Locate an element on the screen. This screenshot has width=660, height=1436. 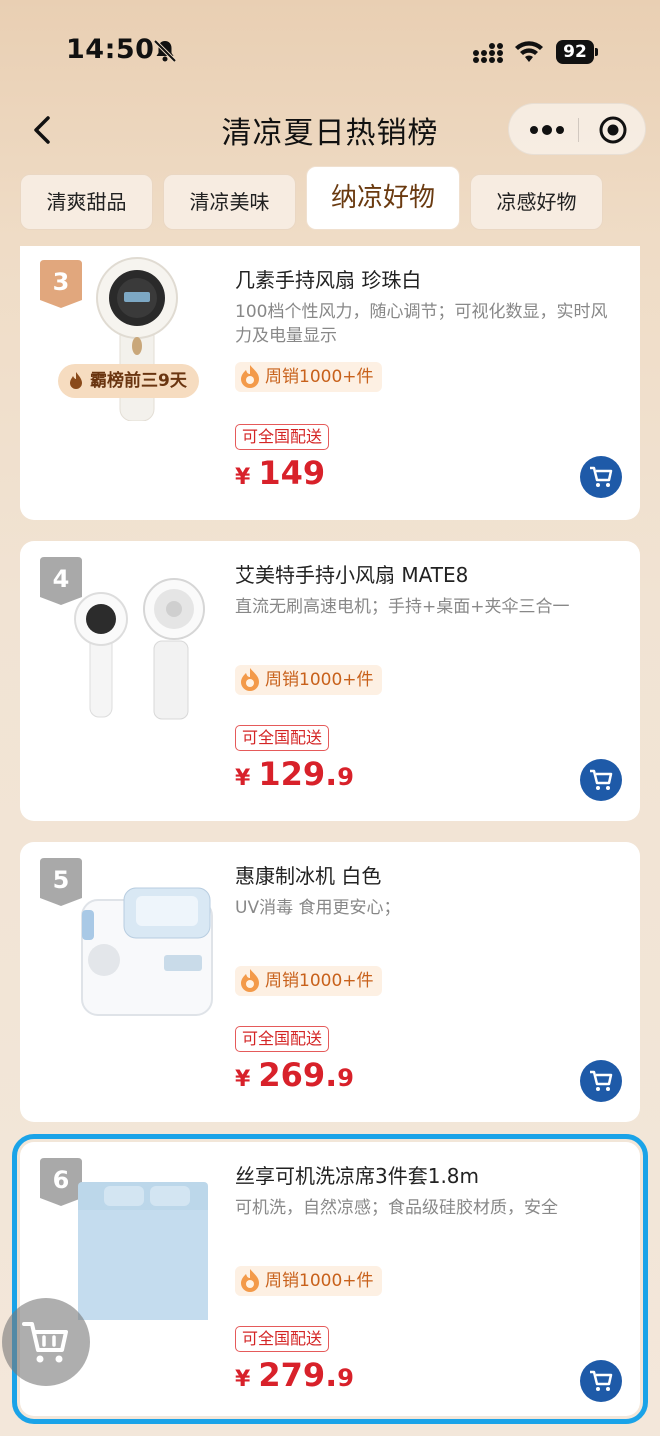
page-title: 清凉夏日热销榜 is located at coordinates (330, 133).